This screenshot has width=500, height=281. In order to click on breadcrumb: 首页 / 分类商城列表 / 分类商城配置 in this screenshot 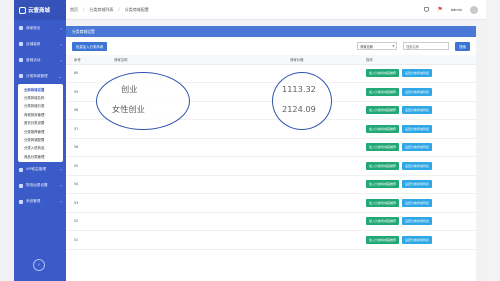, I will do `click(109, 10)`.